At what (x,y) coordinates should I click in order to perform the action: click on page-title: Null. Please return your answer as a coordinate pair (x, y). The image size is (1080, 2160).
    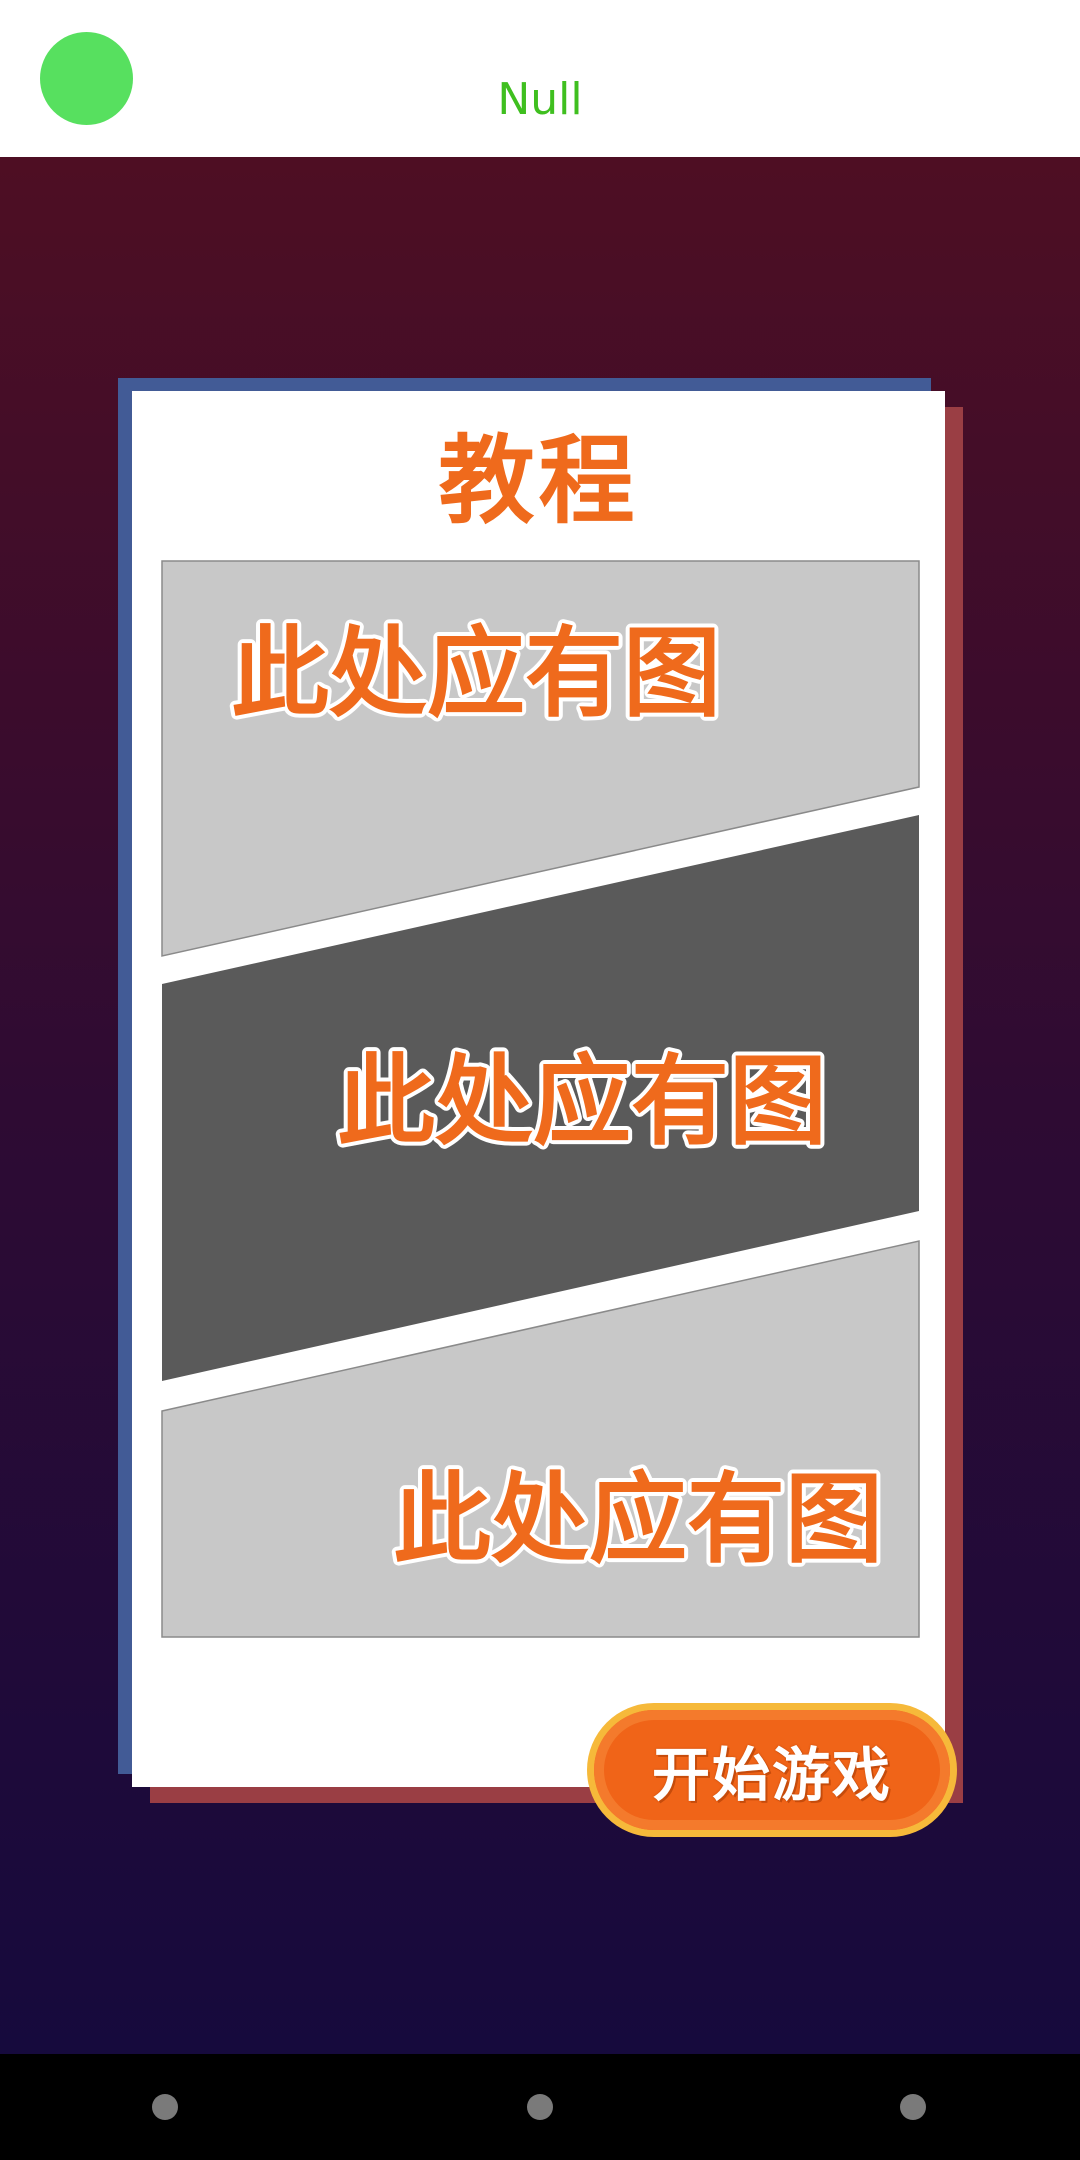
    Looking at the image, I should click on (540, 99).